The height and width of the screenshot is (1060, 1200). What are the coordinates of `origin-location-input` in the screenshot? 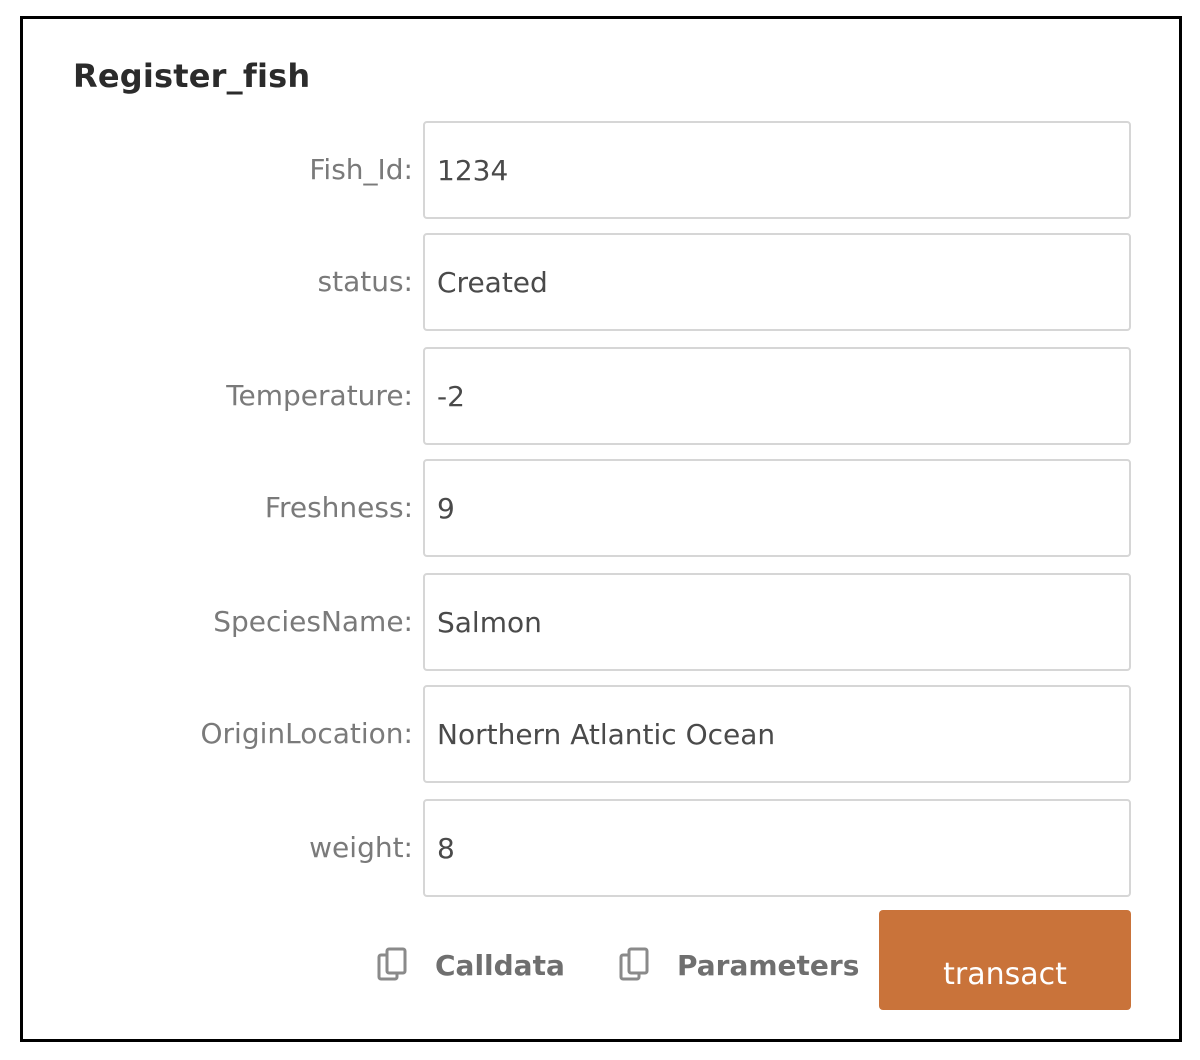 It's located at (777, 734).